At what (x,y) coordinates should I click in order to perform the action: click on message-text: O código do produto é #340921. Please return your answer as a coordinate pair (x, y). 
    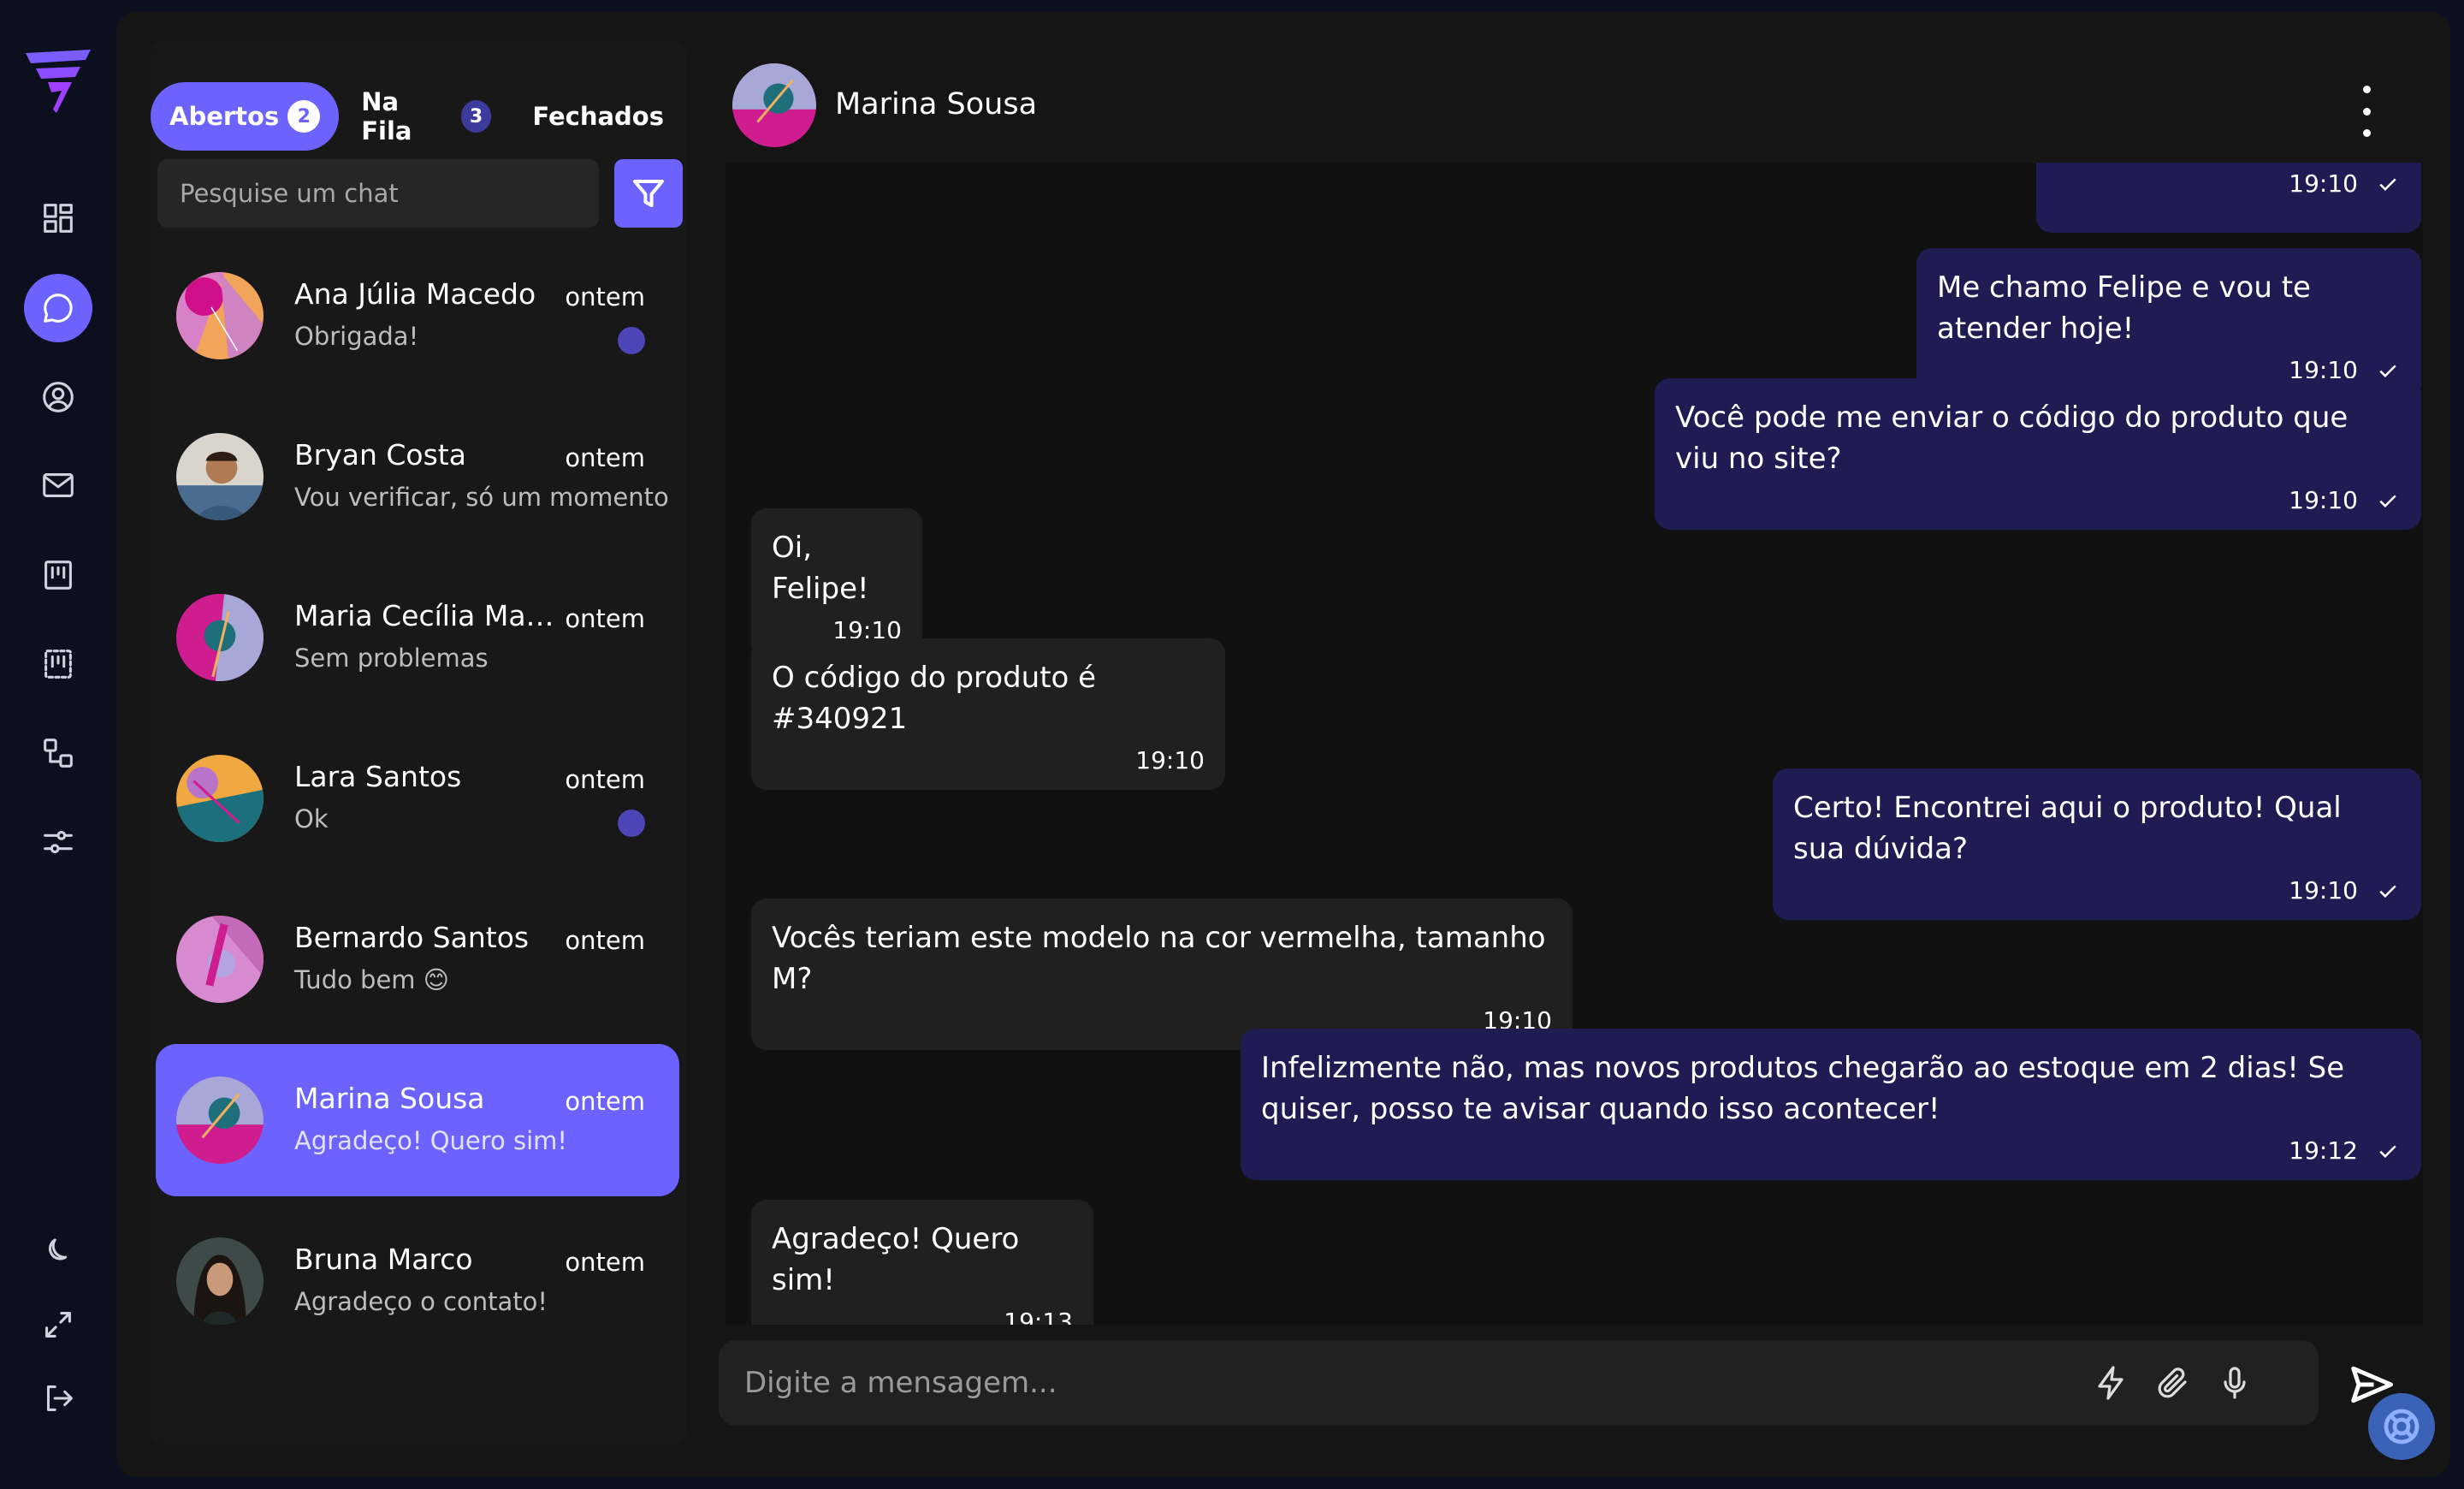
    Looking at the image, I should click on (934, 699).